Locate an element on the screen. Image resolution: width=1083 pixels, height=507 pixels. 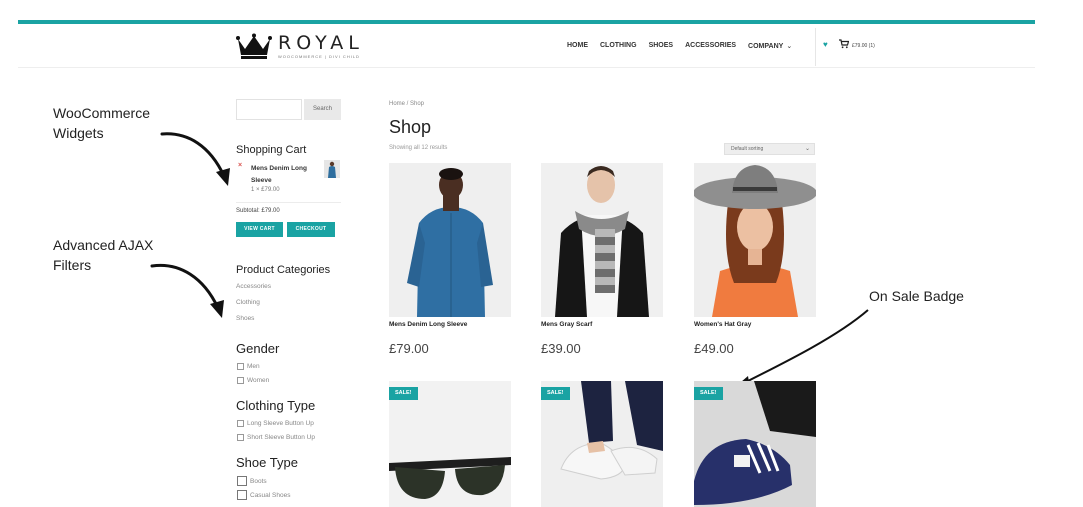
filter-gender-women: Women is located at coordinates (253, 380).